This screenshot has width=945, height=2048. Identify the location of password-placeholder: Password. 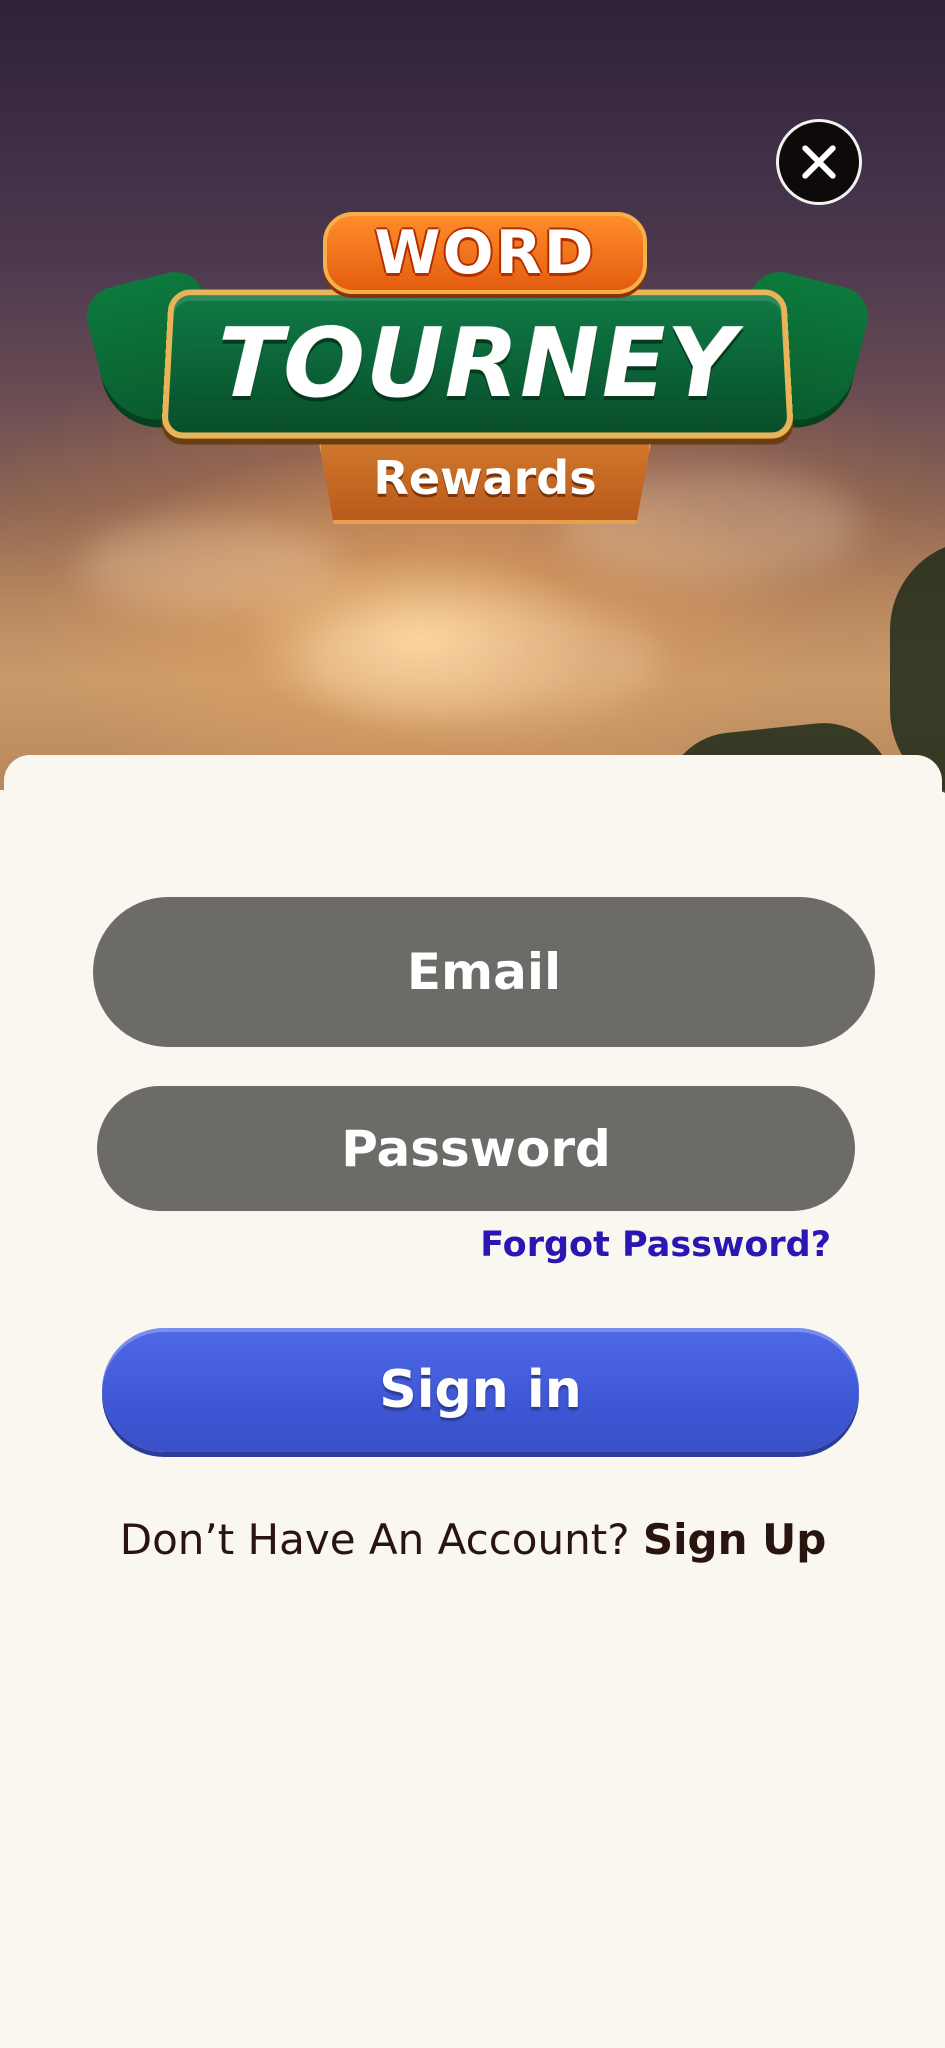
(476, 1148).